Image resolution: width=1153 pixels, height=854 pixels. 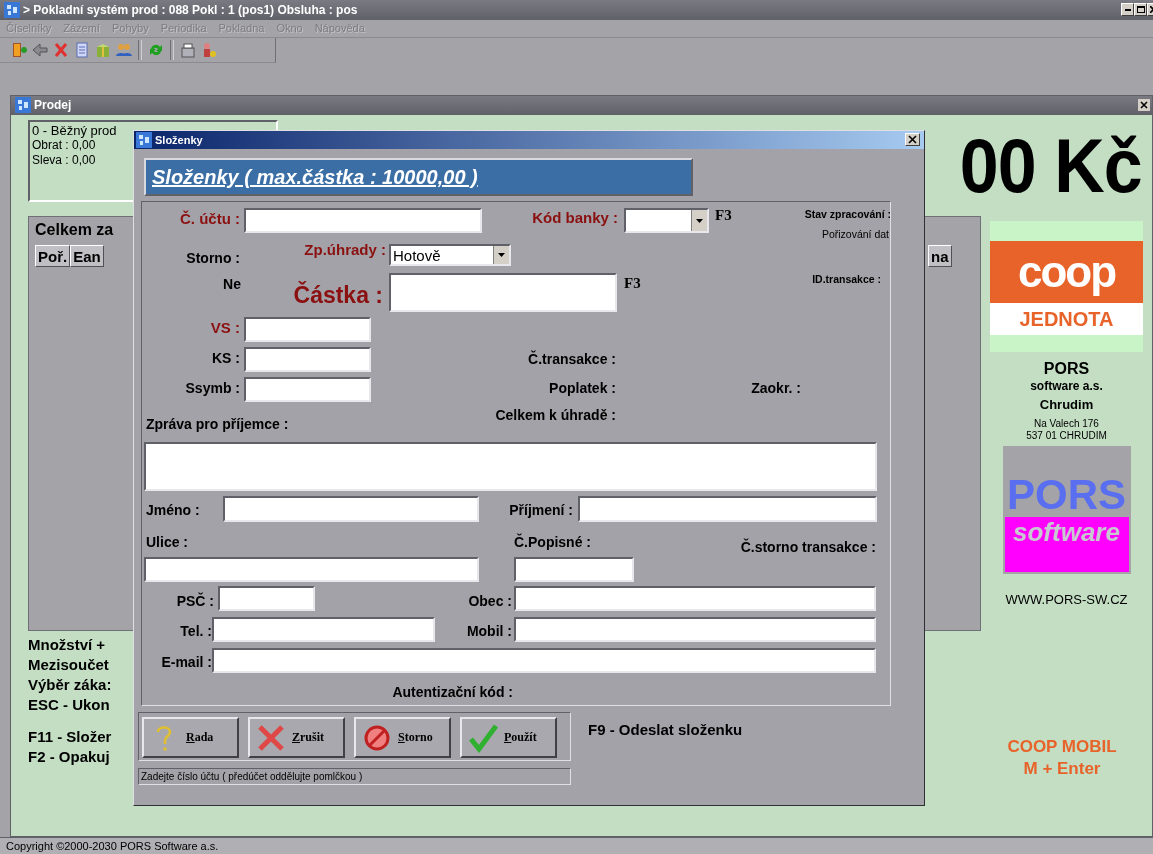 What do you see at coordinates (218, 424) in the screenshot?
I see `field-label: Zpráva pro příjemce :` at bounding box center [218, 424].